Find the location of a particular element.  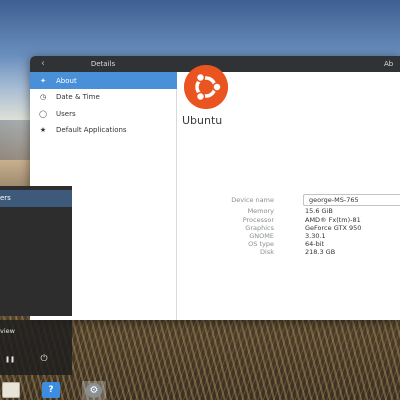

panel-title: Ab is located at coordinates (389, 64).